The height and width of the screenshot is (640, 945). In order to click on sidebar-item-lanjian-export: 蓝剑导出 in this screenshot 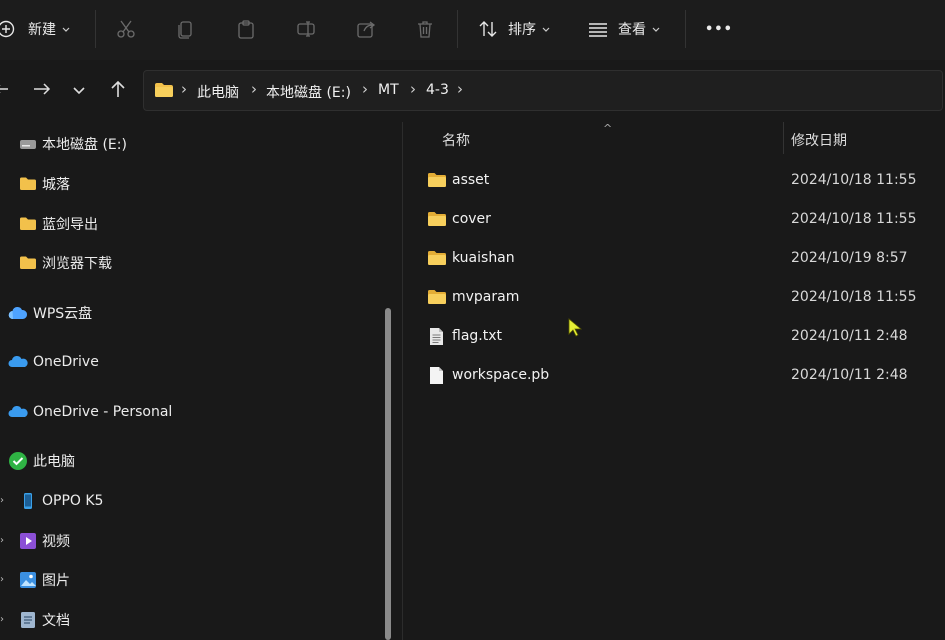, I will do `click(190, 224)`.